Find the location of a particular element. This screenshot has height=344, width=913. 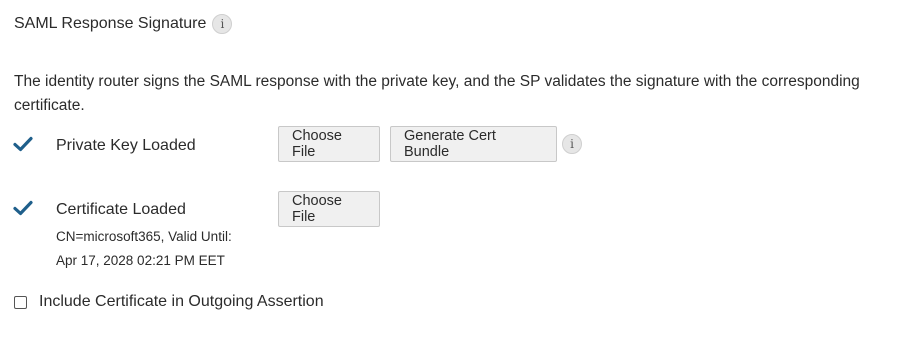

section-title: SAML Response Signature i is located at coordinates (123, 24).